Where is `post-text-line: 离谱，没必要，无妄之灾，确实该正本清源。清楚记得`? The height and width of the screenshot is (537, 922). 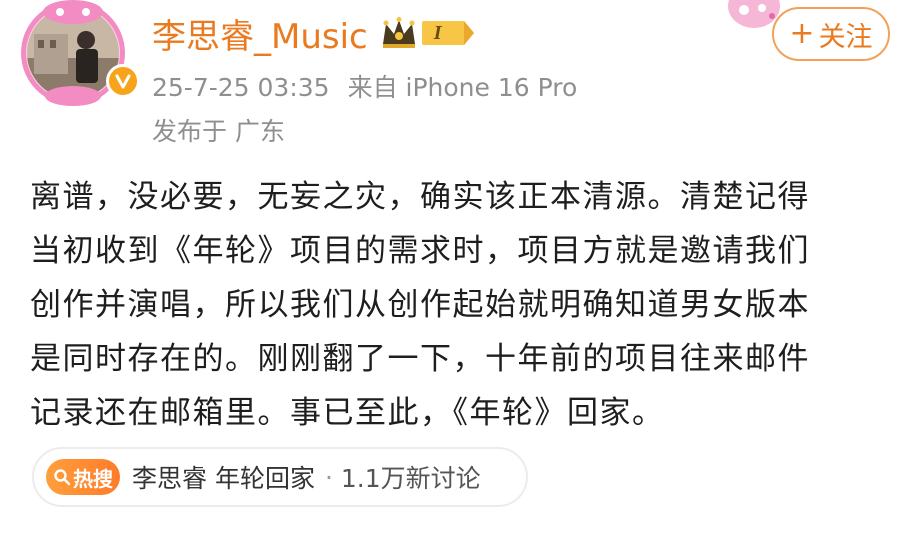 post-text-line: 离谱，没必要，无妄之灾，确实该正本清源。清楚记得 is located at coordinates (420, 197).